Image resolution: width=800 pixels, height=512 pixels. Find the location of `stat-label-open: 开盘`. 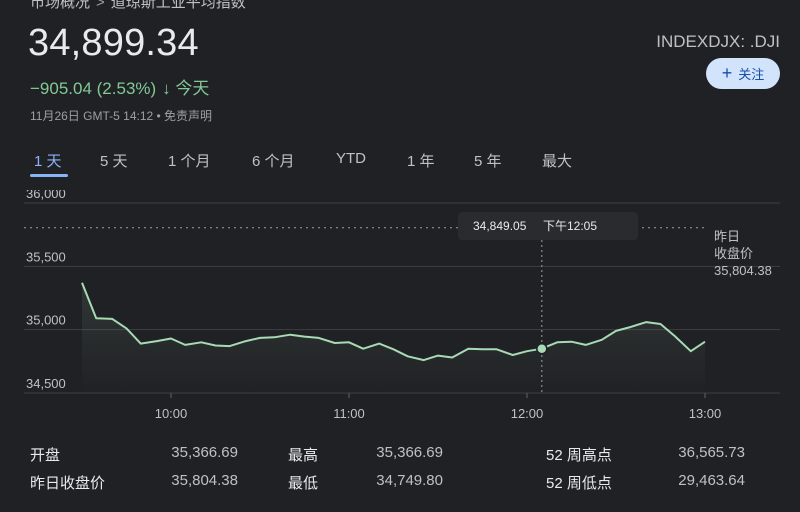

stat-label-open: 开盘 is located at coordinates (45, 455).